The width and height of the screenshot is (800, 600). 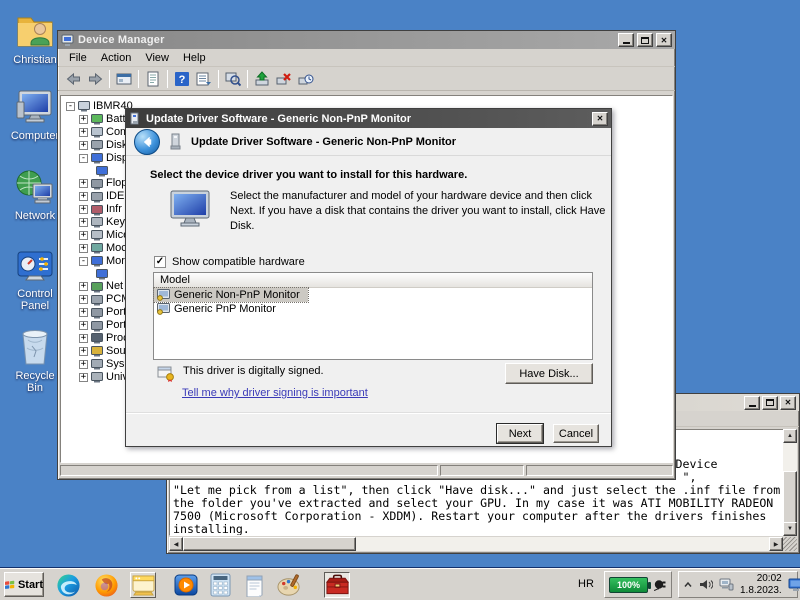 I want to click on keyboard-icon, so click(x=97, y=222).